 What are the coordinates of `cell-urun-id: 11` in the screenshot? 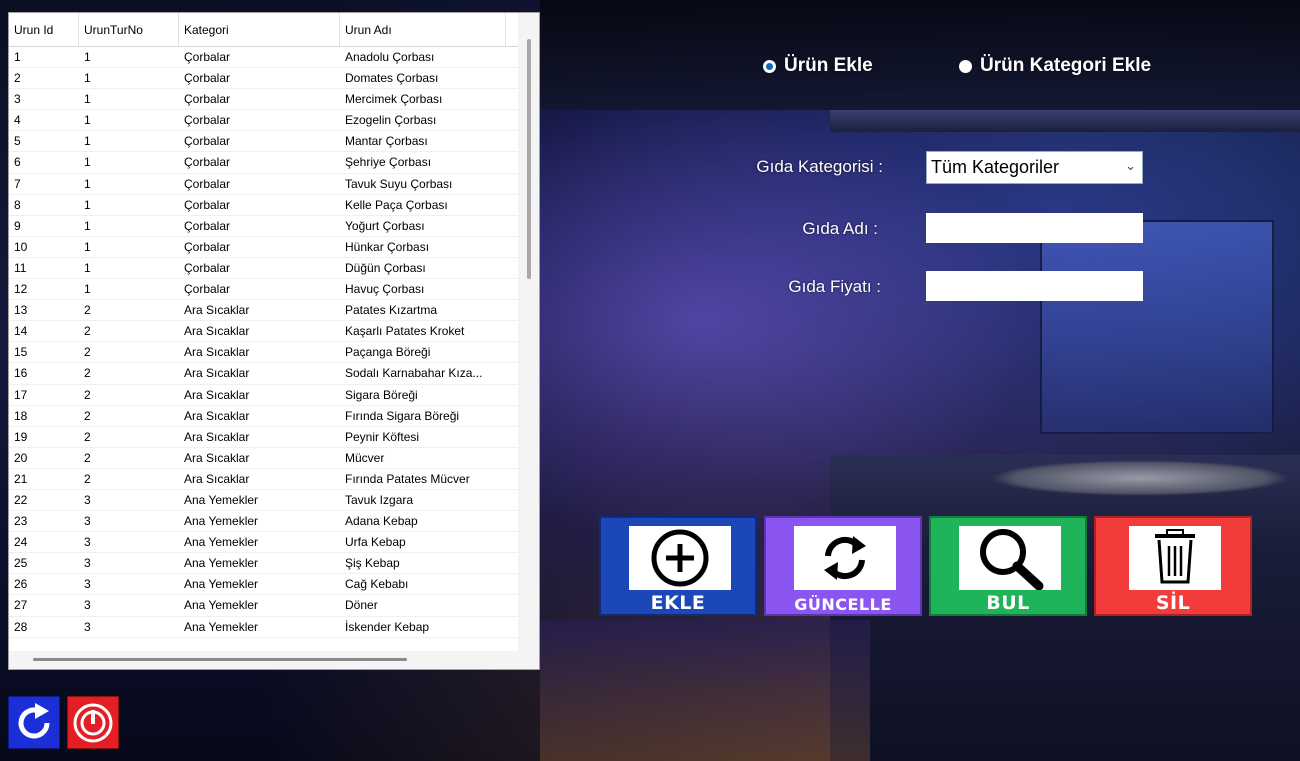 It's located at (44, 268).